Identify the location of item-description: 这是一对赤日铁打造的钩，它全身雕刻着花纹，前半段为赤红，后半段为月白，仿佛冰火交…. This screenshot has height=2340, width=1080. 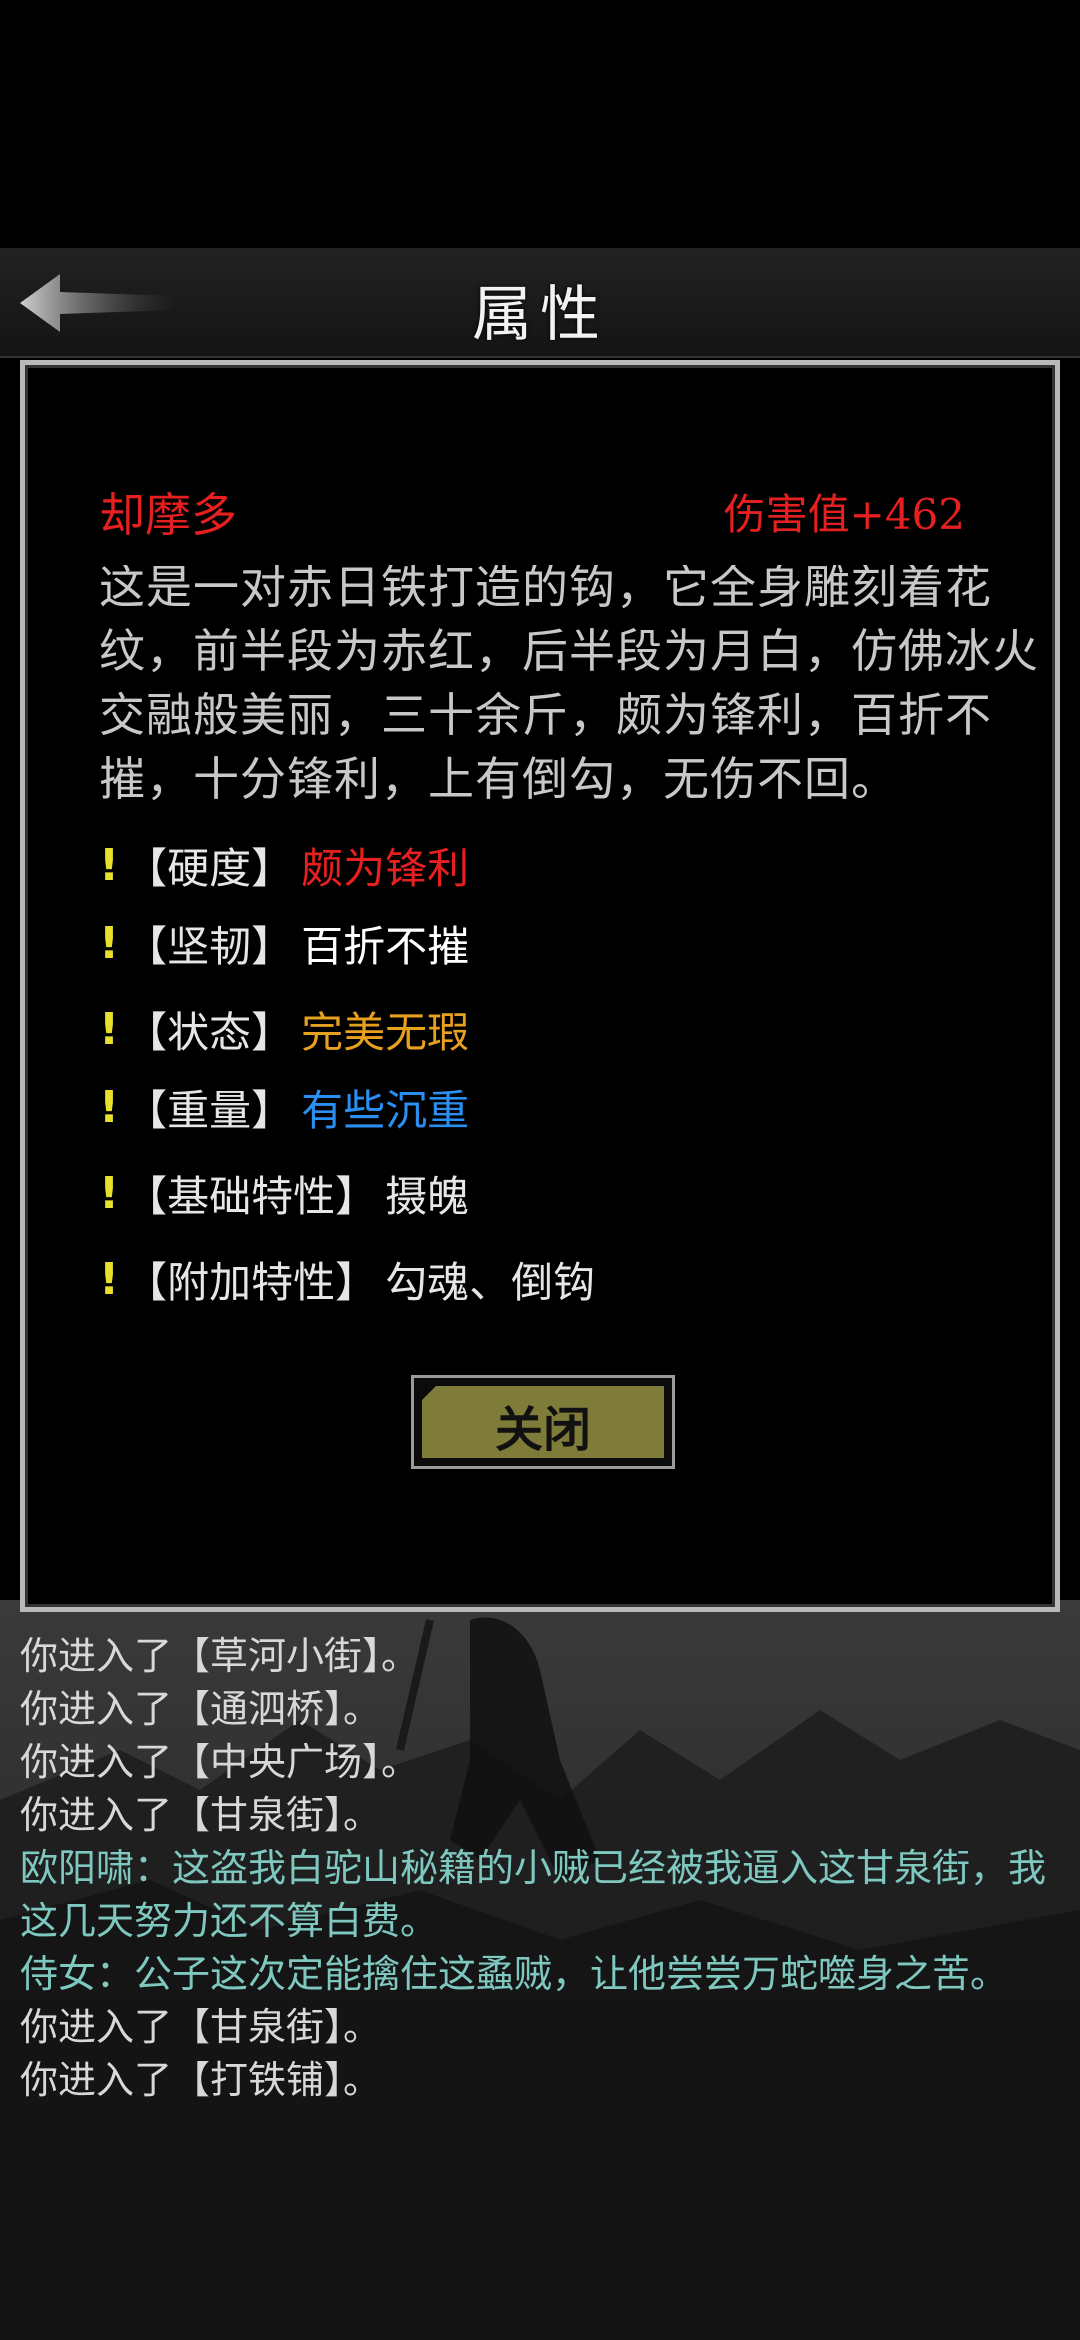
(569, 685).